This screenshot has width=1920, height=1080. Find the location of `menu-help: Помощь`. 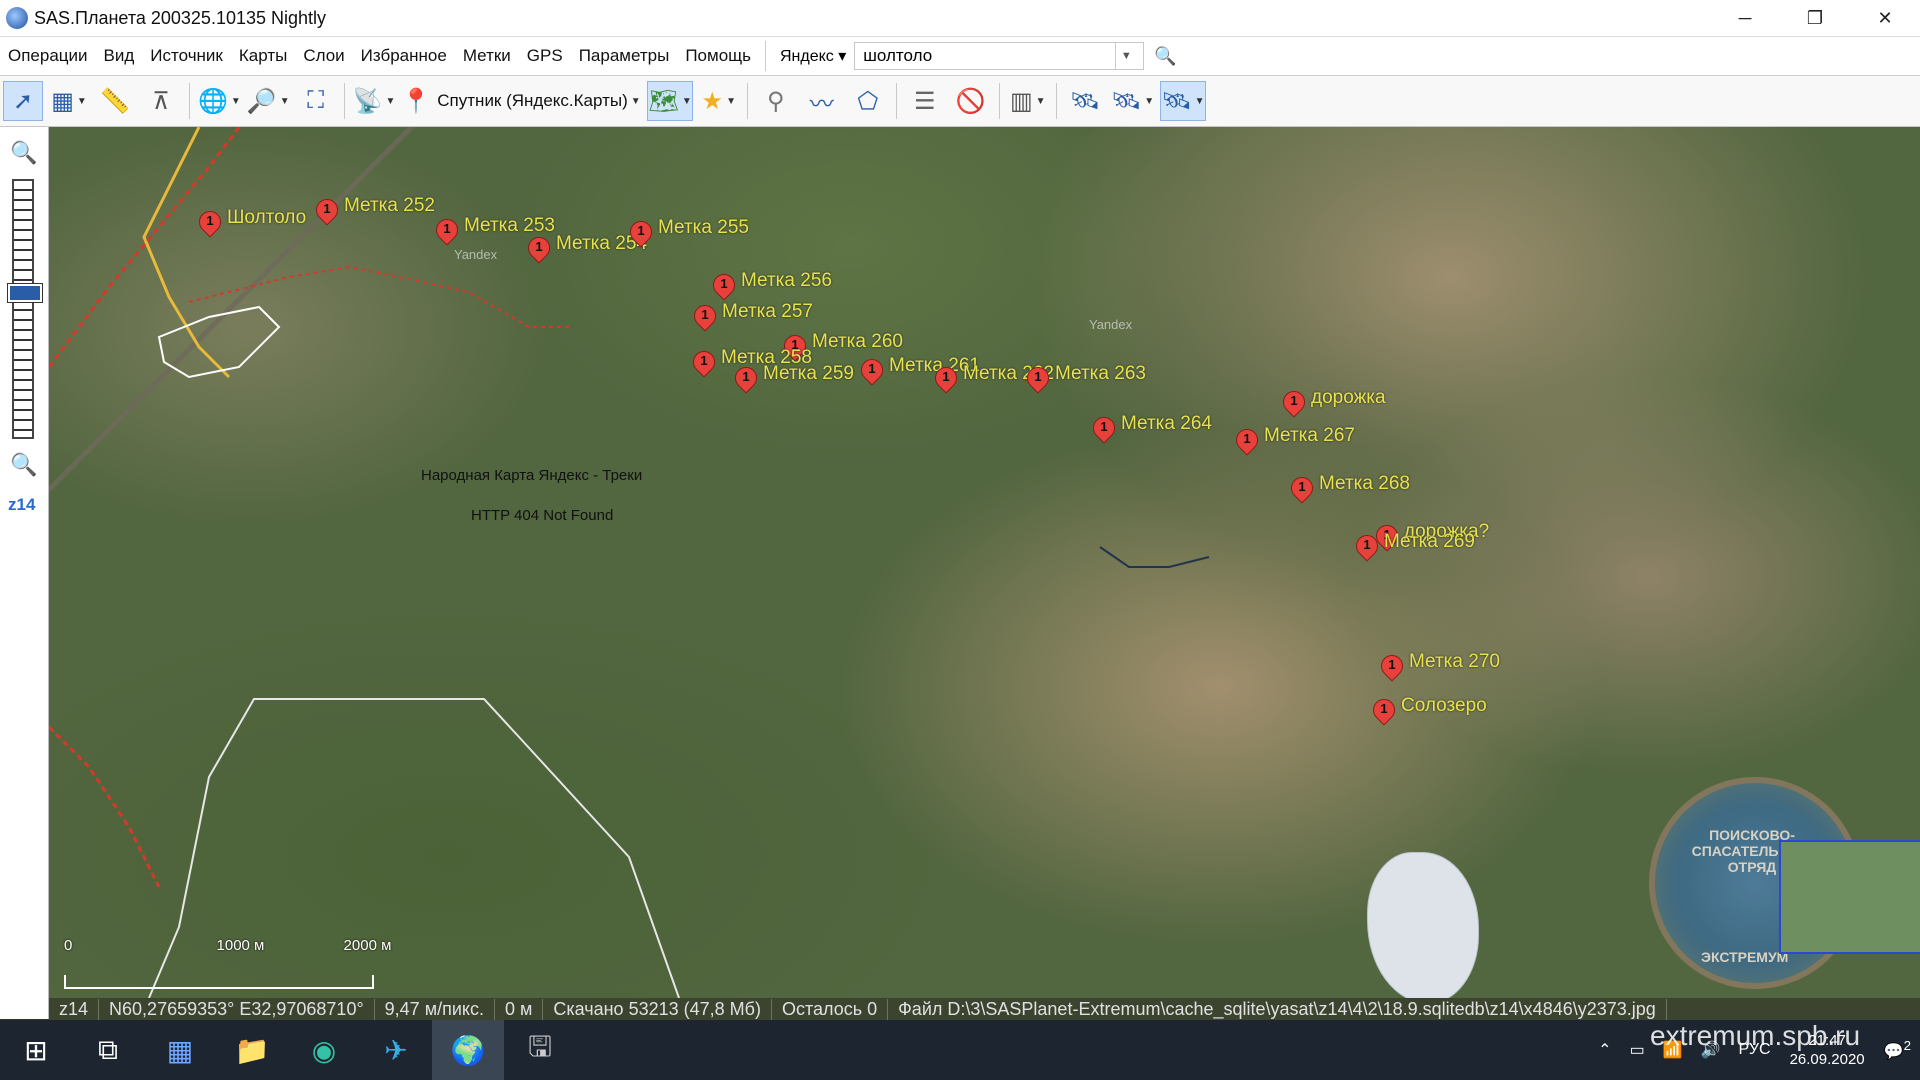

menu-help: Помощь is located at coordinates (718, 56).